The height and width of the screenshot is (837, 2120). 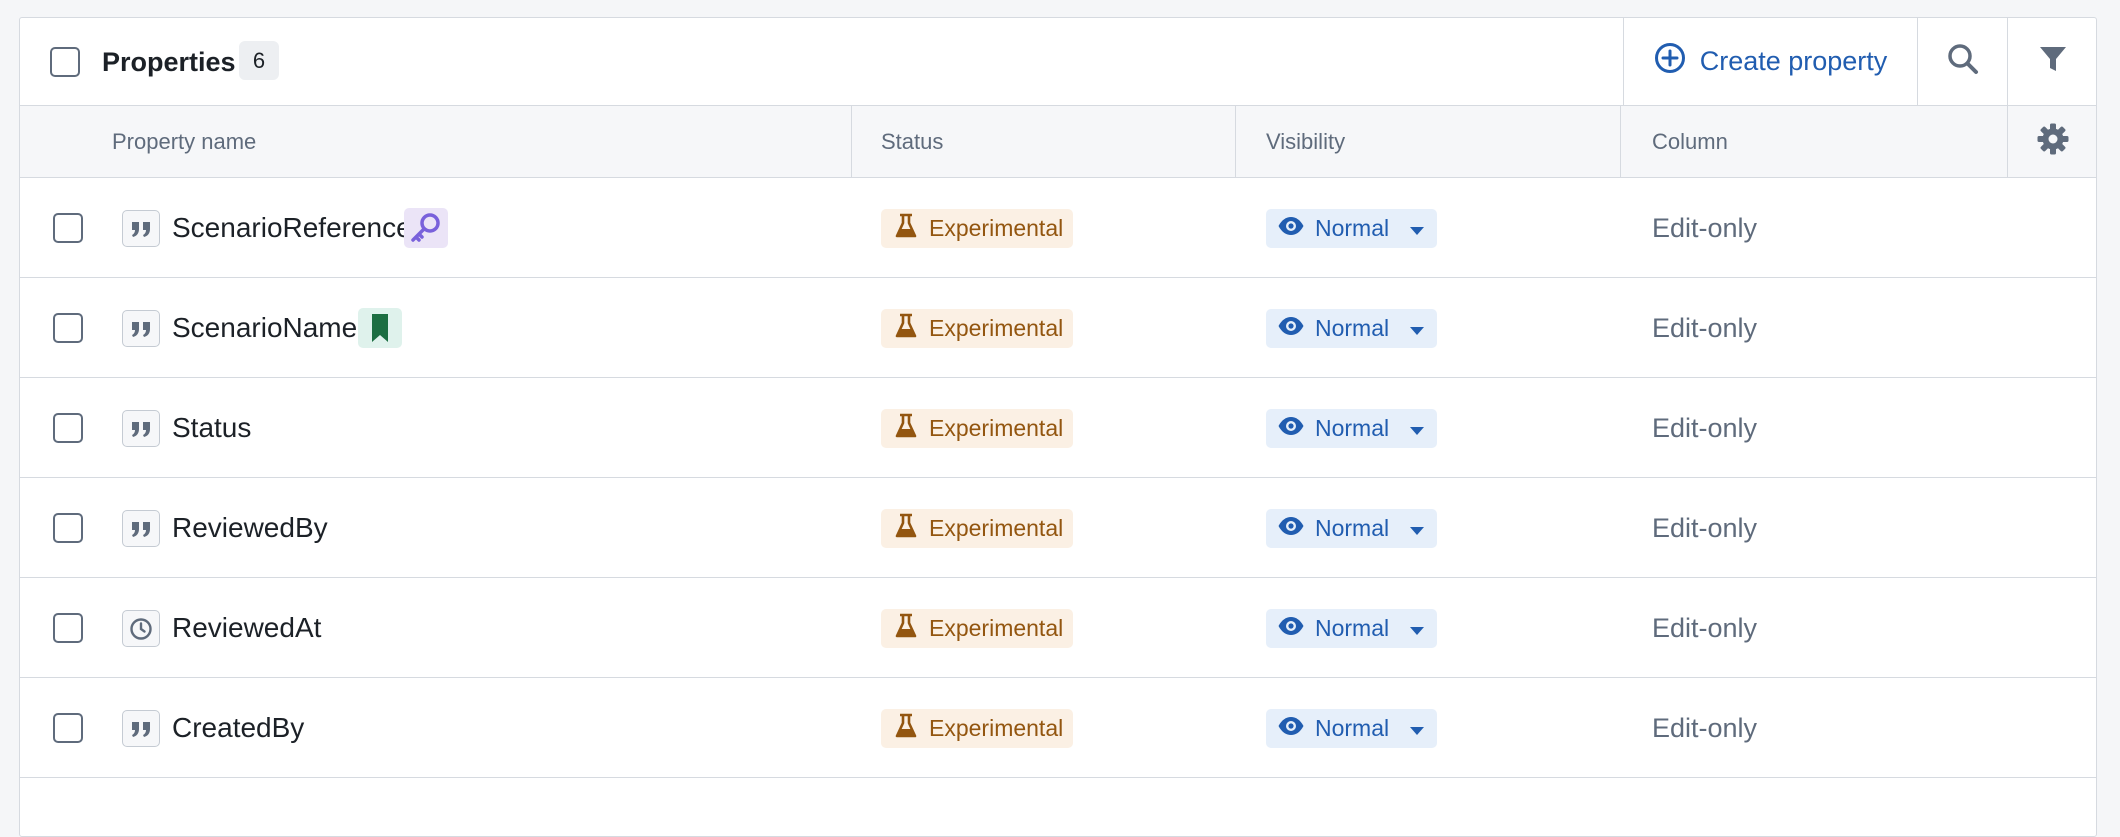 I want to click on create-property-button: Create property, so click(x=1770, y=61).